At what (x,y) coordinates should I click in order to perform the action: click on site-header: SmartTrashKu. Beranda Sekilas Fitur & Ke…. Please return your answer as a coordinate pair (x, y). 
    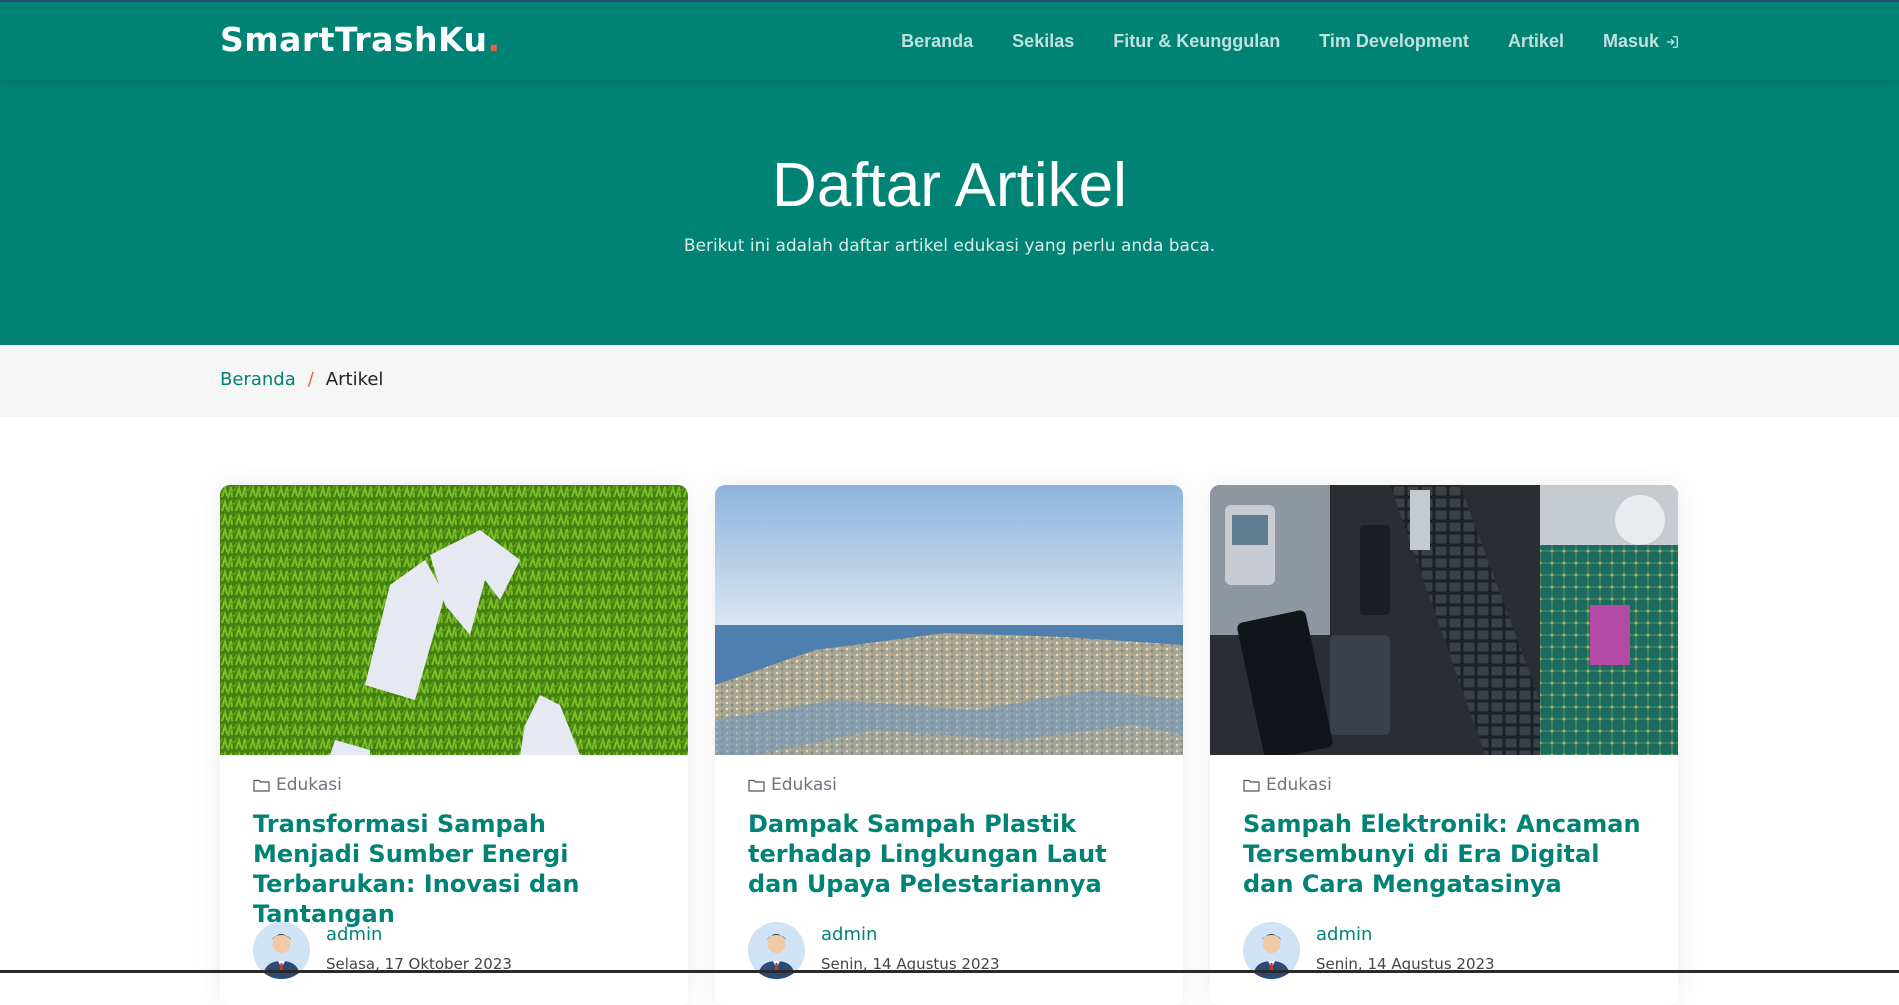
    Looking at the image, I should click on (949, 41).